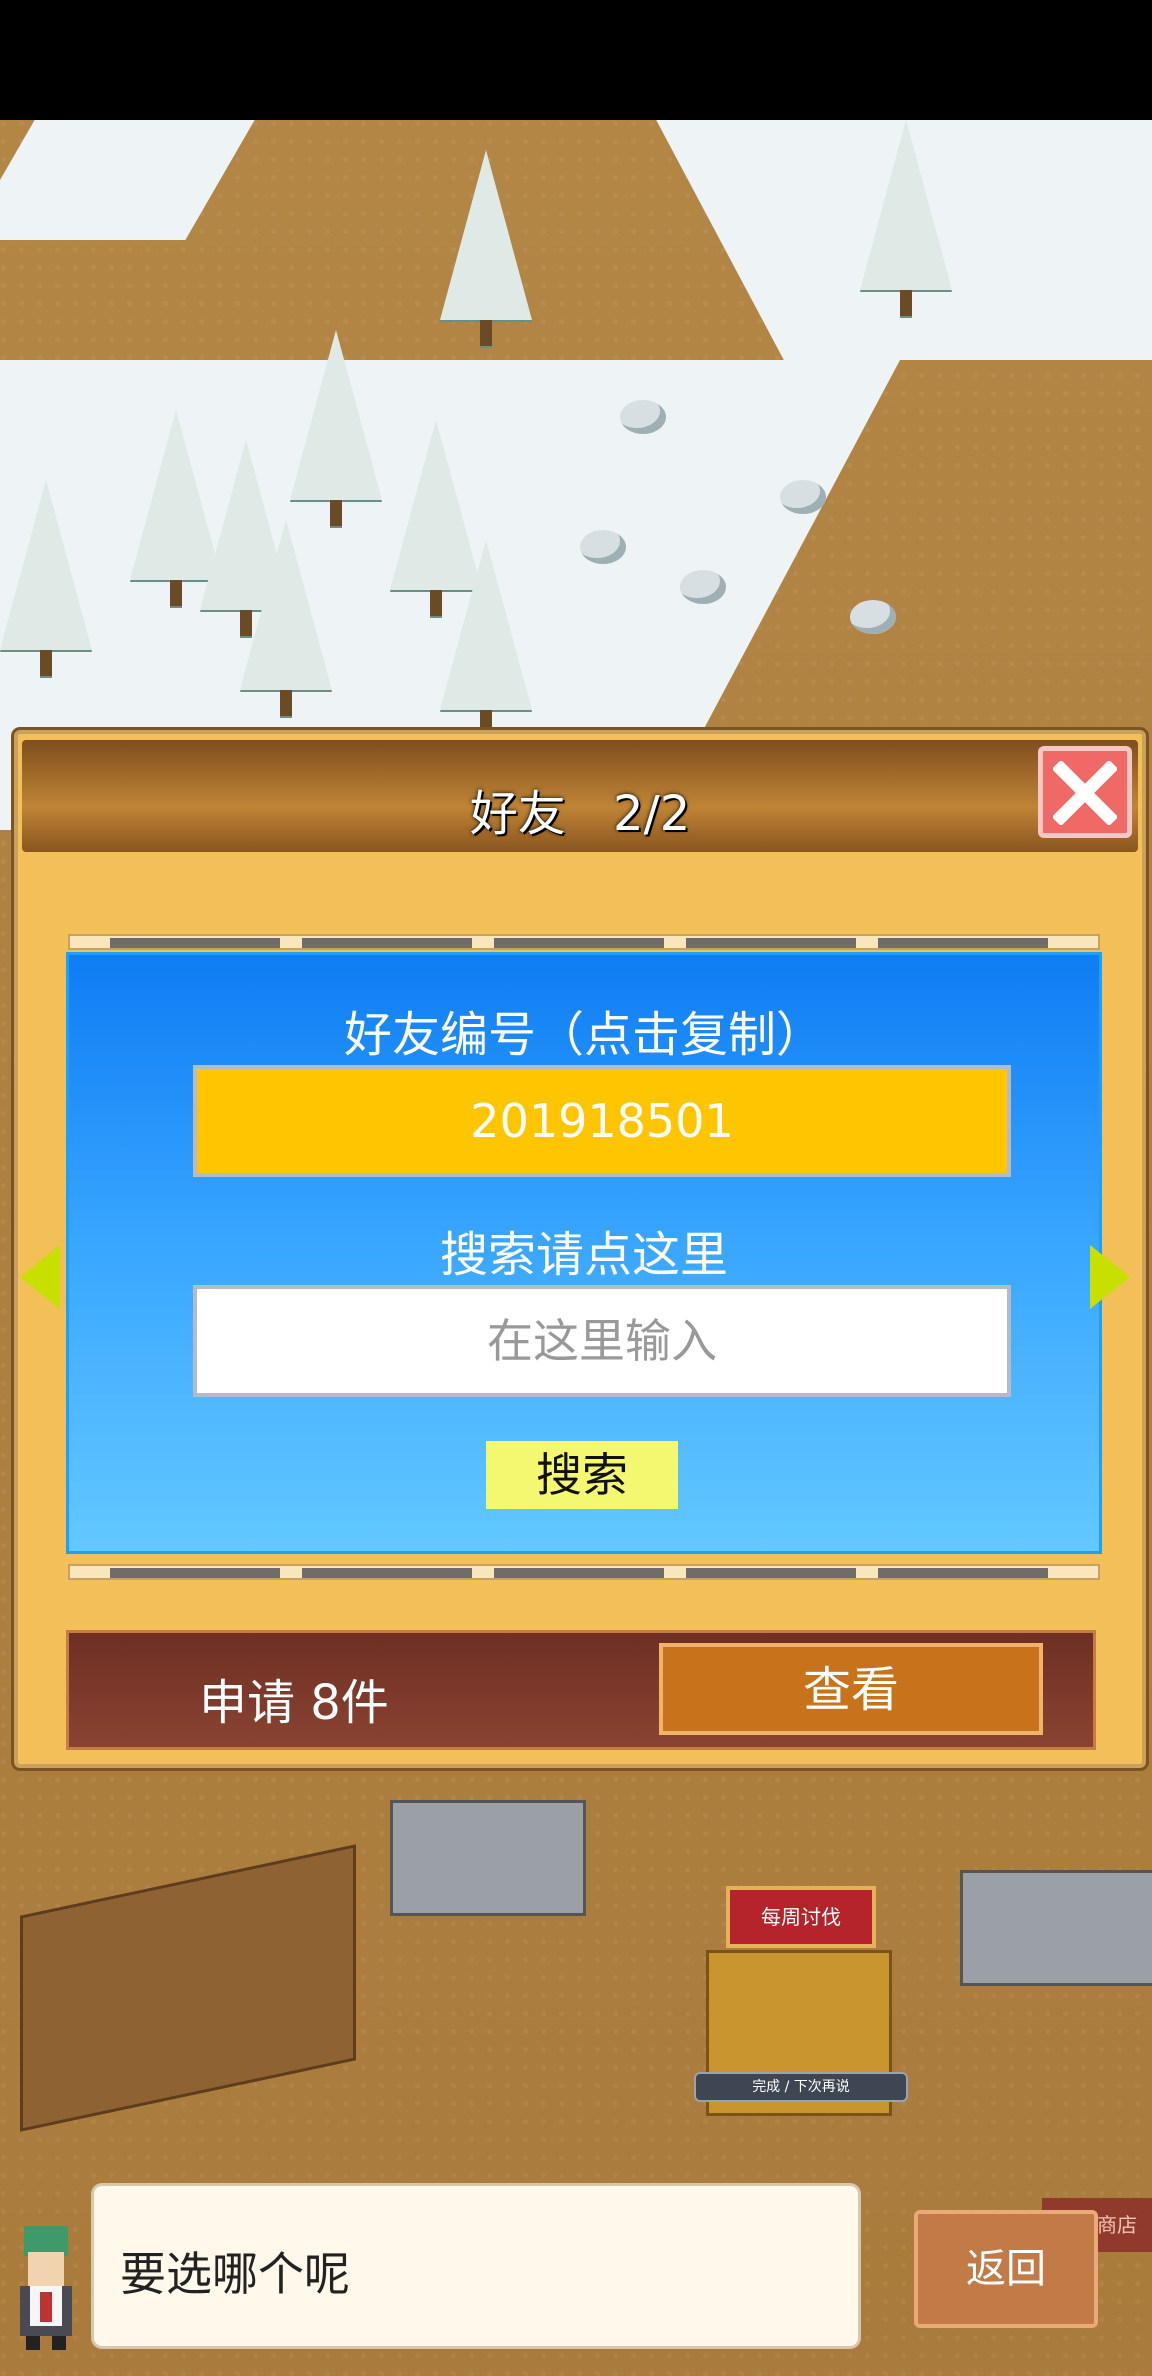 This screenshot has height=2376, width=1152. What do you see at coordinates (602, 1121) in the screenshot?
I see `friend-id-copy-box: 201918501` at bounding box center [602, 1121].